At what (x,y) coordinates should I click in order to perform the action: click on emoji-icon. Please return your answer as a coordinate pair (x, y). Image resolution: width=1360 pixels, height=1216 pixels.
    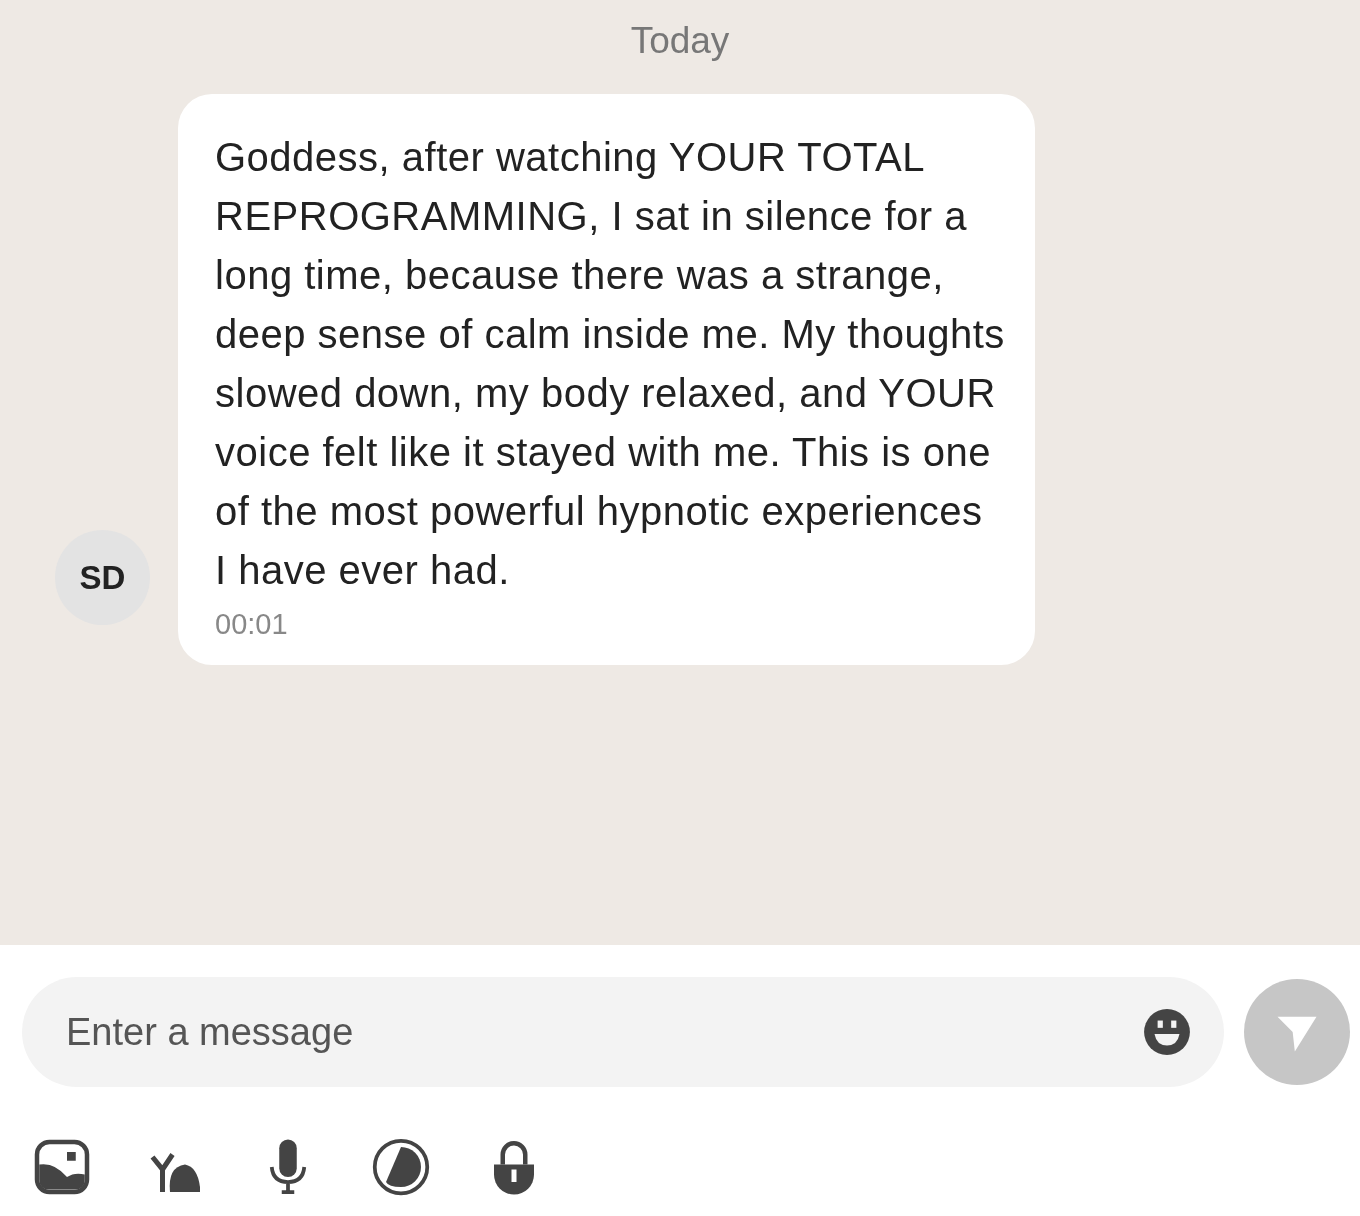
    Looking at the image, I should click on (1167, 1032).